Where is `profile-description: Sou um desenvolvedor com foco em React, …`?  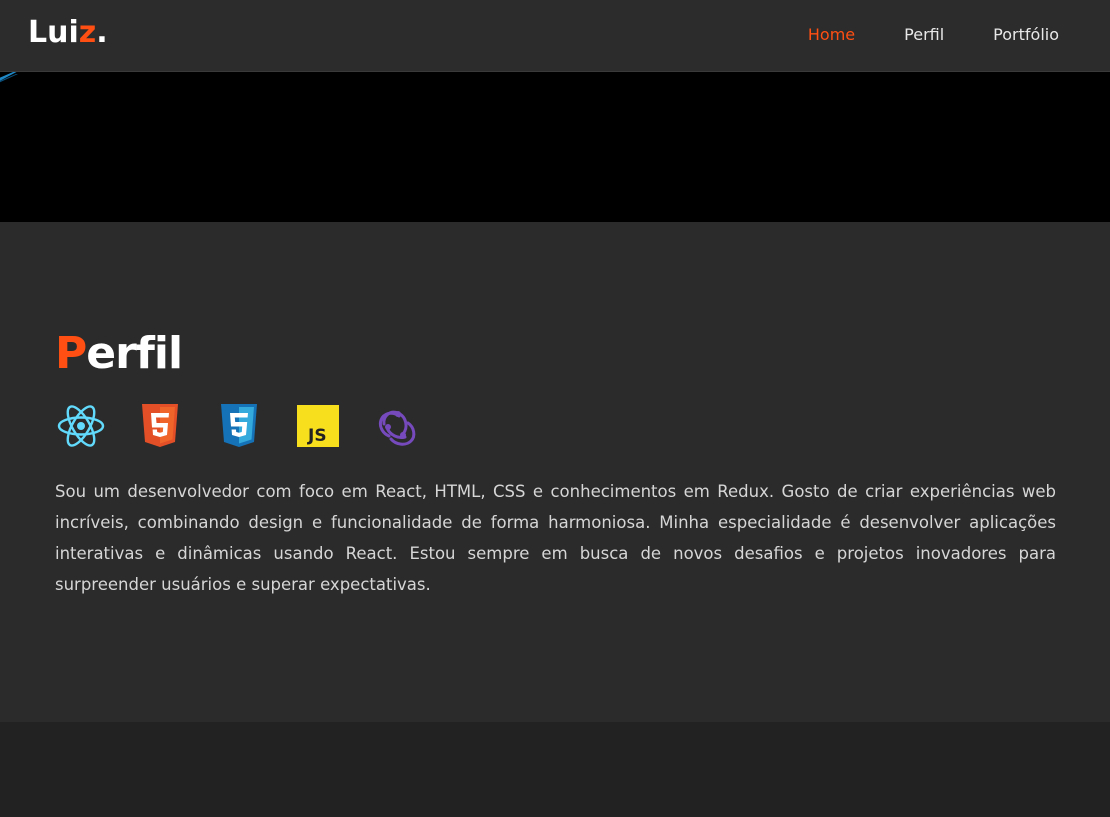 profile-description: Sou um desenvolvedor com foco em React, … is located at coordinates (555, 538).